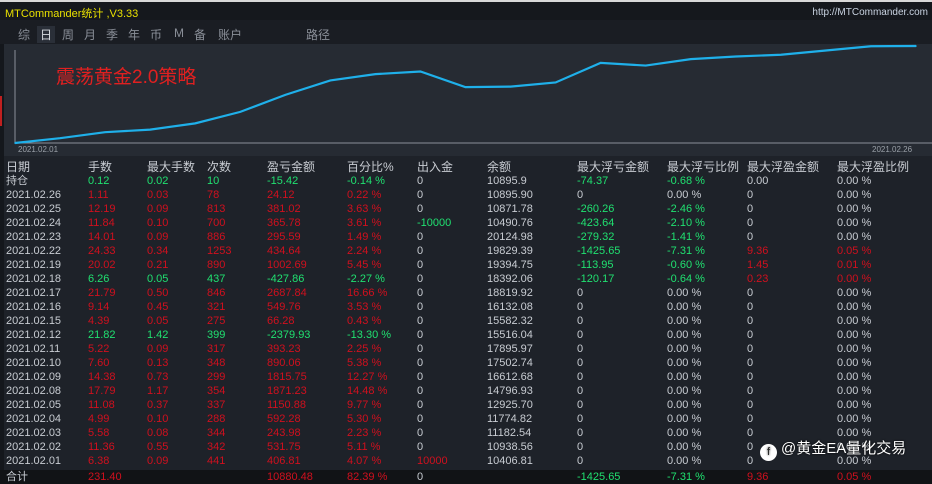 Image resolution: width=932 pixels, height=484 pixels. I want to click on tab-4: 季, so click(112, 34).